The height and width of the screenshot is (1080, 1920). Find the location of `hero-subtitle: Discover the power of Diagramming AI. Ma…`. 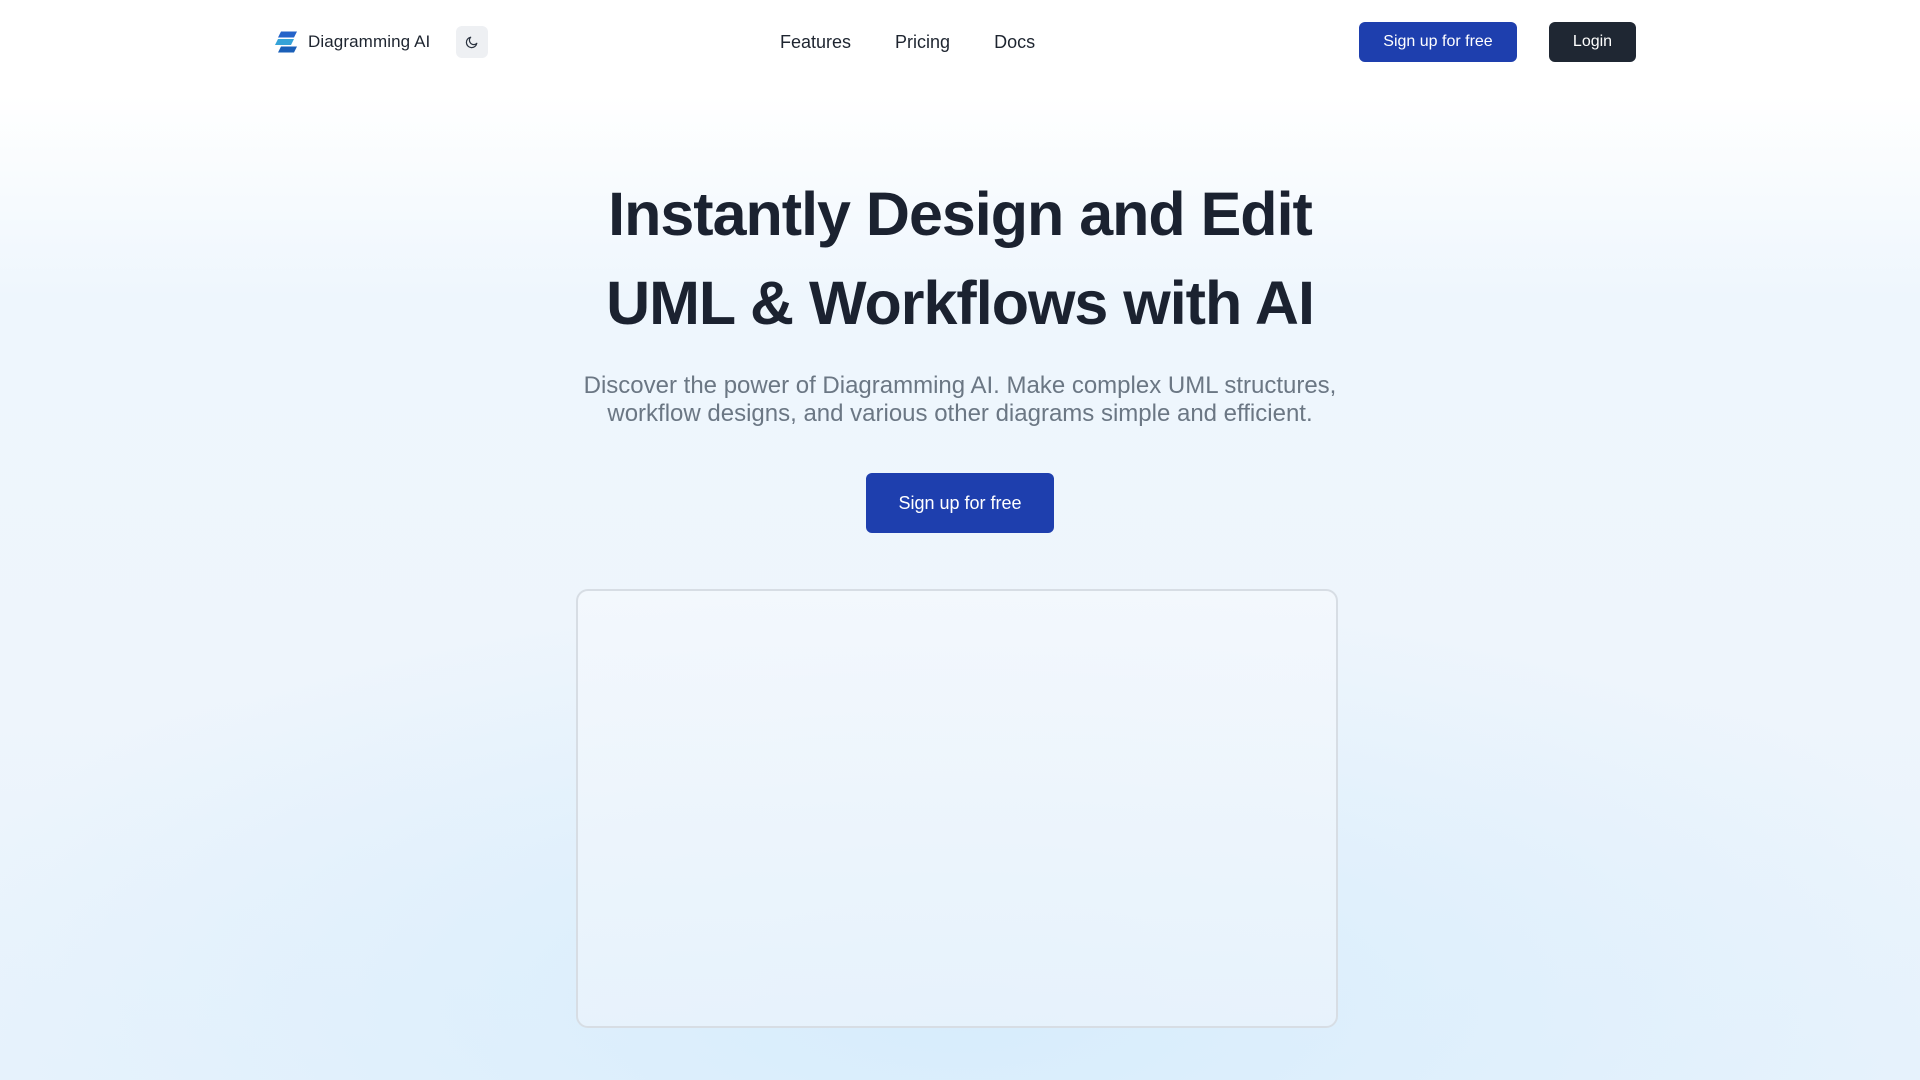

hero-subtitle: Discover the power of Diagramming AI. Ma… is located at coordinates (960, 400).